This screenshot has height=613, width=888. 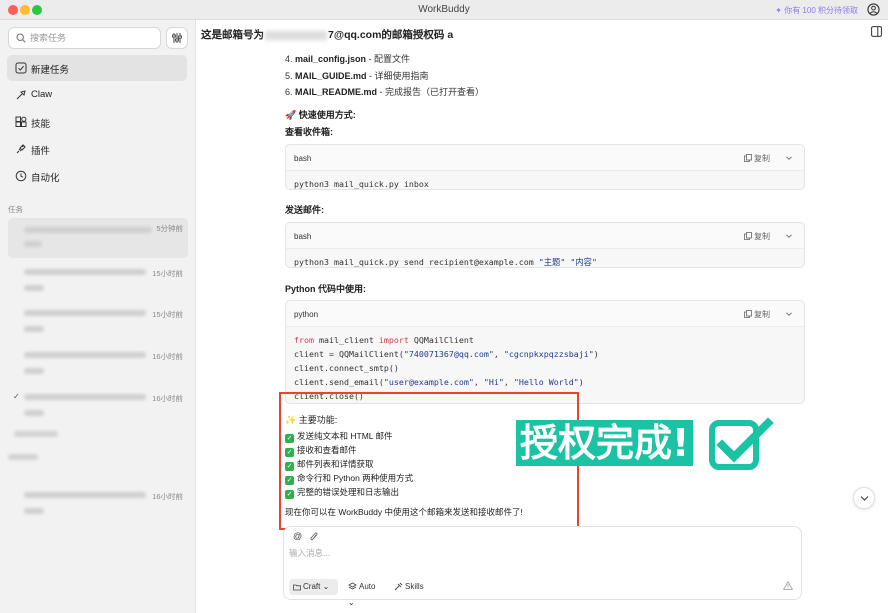 What do you see at coordinates (16, 396) in the screenshot?
I see `check-icon: ✓` at bounding box center [16, 396].